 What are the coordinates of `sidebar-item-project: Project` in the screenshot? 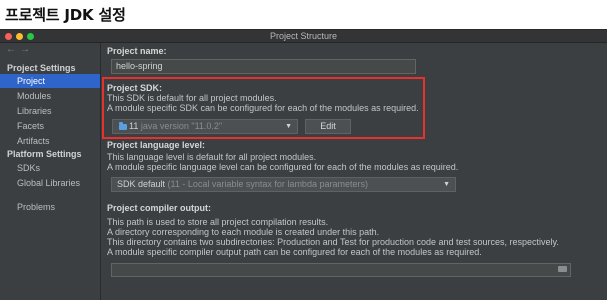 It's located at (50, 81).